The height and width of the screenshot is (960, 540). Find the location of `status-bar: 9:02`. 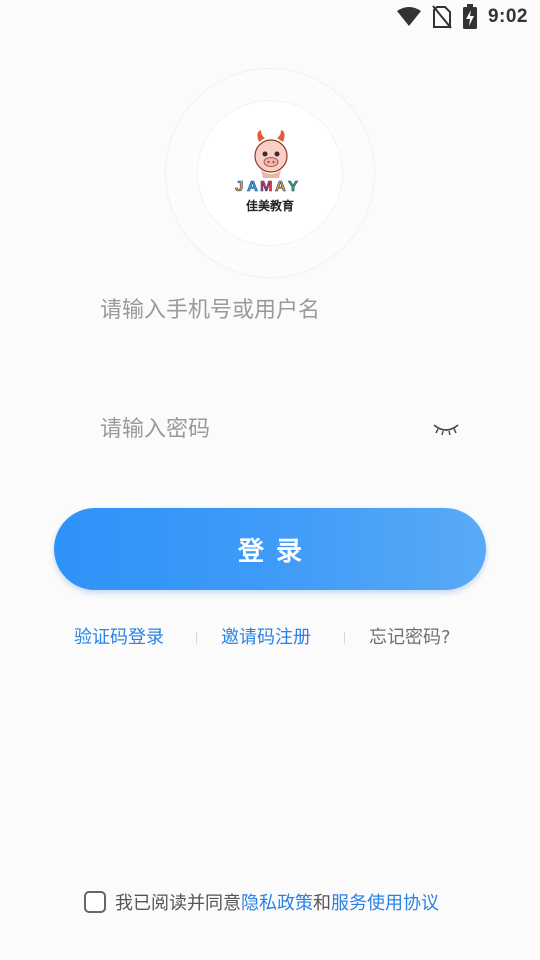

status-bar: 9:02 is located at coordinates (270, 18).